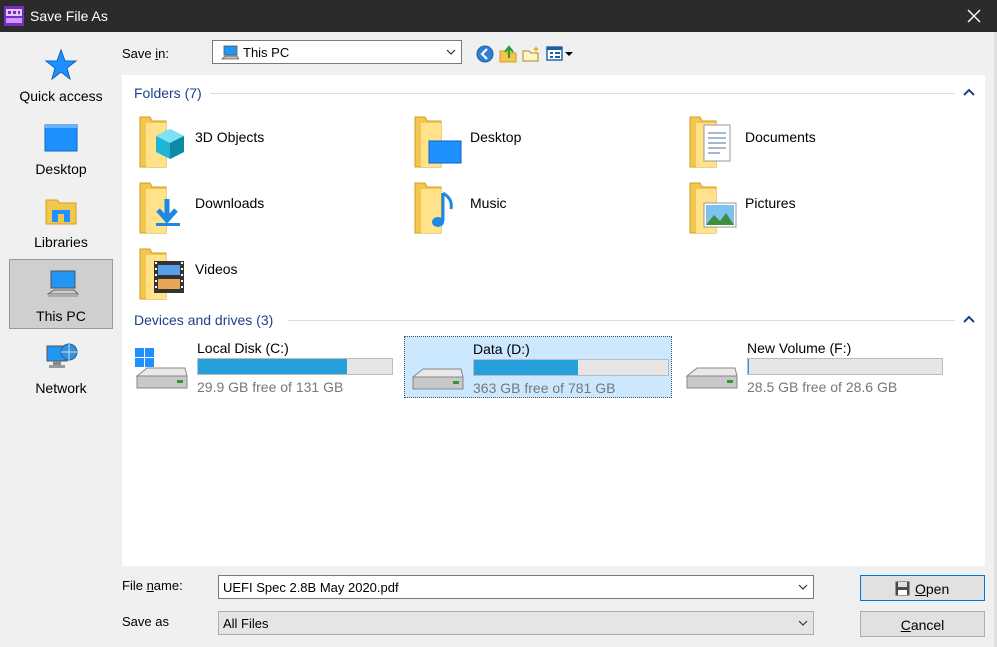 This screenshot has width=997, height=647. I want to click on save-in-label: Save in:, so click(145, 53).